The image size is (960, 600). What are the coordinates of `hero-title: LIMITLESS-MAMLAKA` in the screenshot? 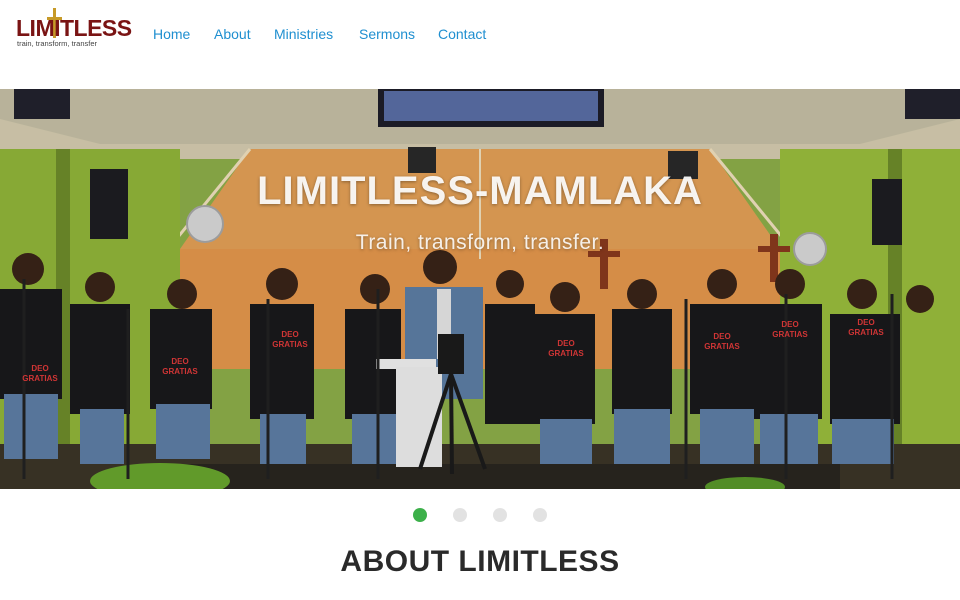 It's located at (480, 191).